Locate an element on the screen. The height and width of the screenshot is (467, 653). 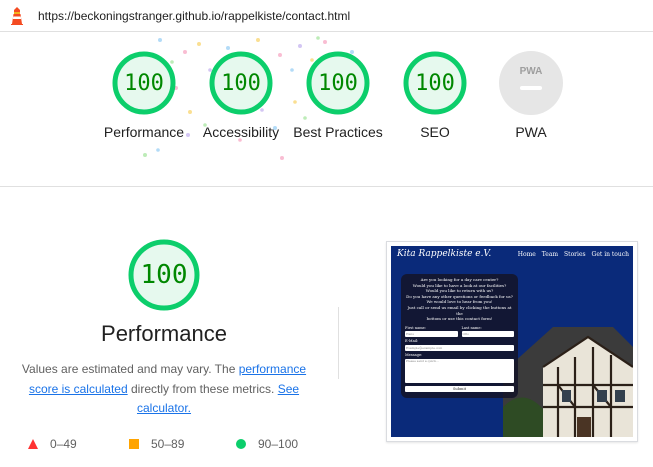
submit-button: Submit is located at coordinates (459, 388).